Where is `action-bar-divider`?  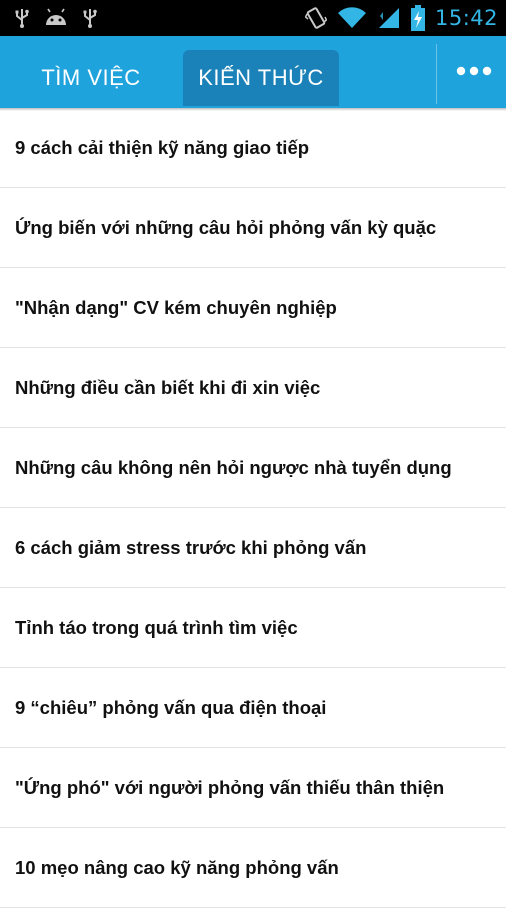 action-bar-divider is located at coordinates (436, 74).